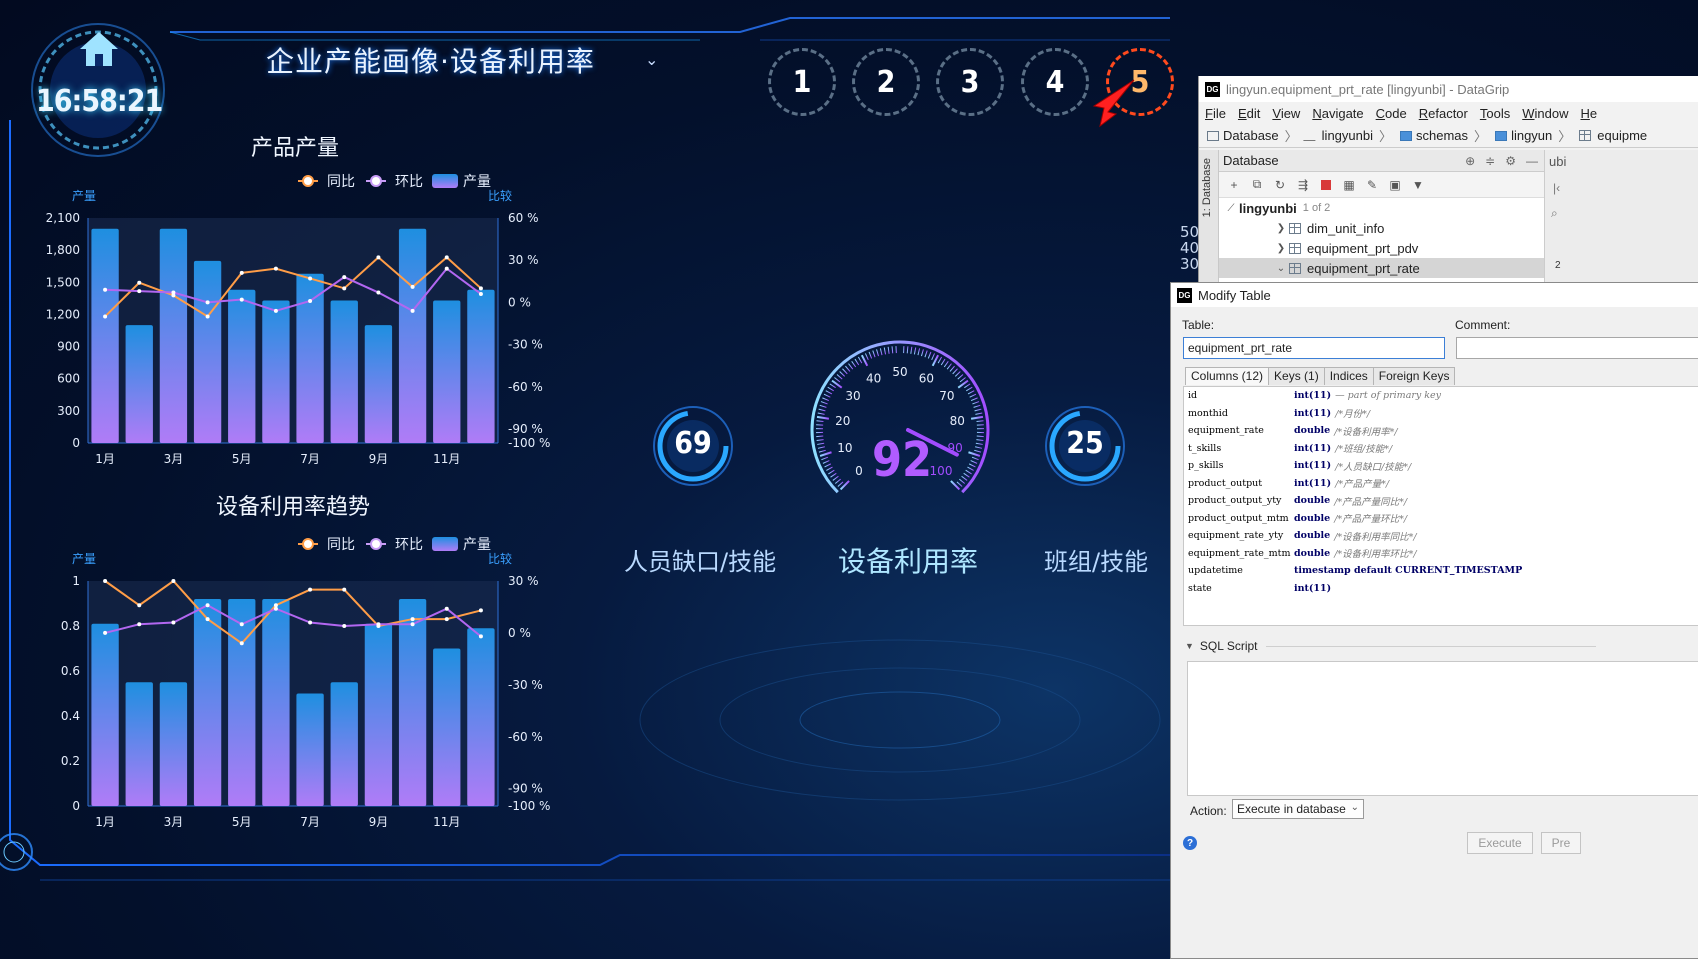 The height and width of the screenshot is (959, 1698). I want to click on column-comment: /*设备利用率同比*/, so click(1375, 537).